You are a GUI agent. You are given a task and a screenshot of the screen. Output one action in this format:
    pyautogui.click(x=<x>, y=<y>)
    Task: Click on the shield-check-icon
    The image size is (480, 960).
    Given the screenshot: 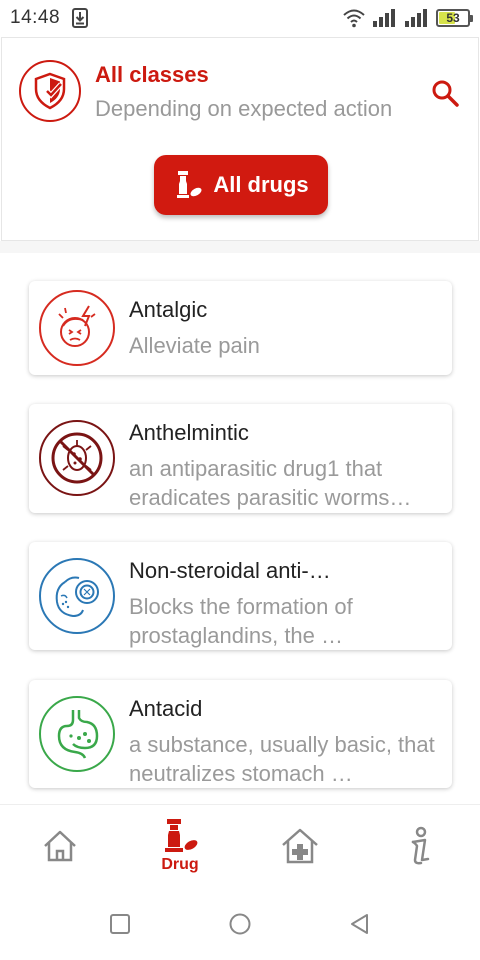 What is the action you would take?
    pyautogui.click(x=50, y=91)
    